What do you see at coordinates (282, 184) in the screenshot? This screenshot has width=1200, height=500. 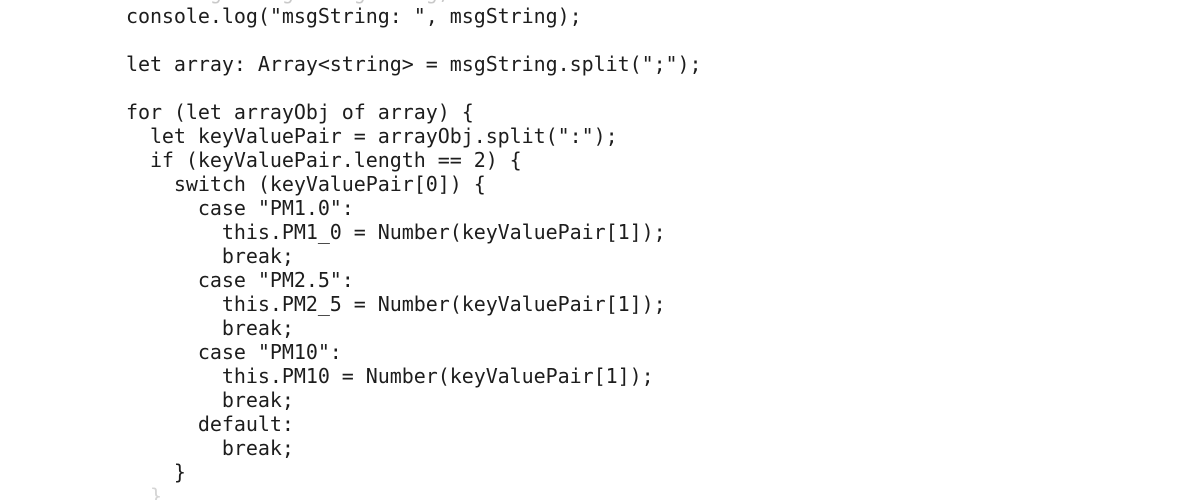 I see `code-line: switch (keyValuePair[0]) {` at bounding box center [282, 184].